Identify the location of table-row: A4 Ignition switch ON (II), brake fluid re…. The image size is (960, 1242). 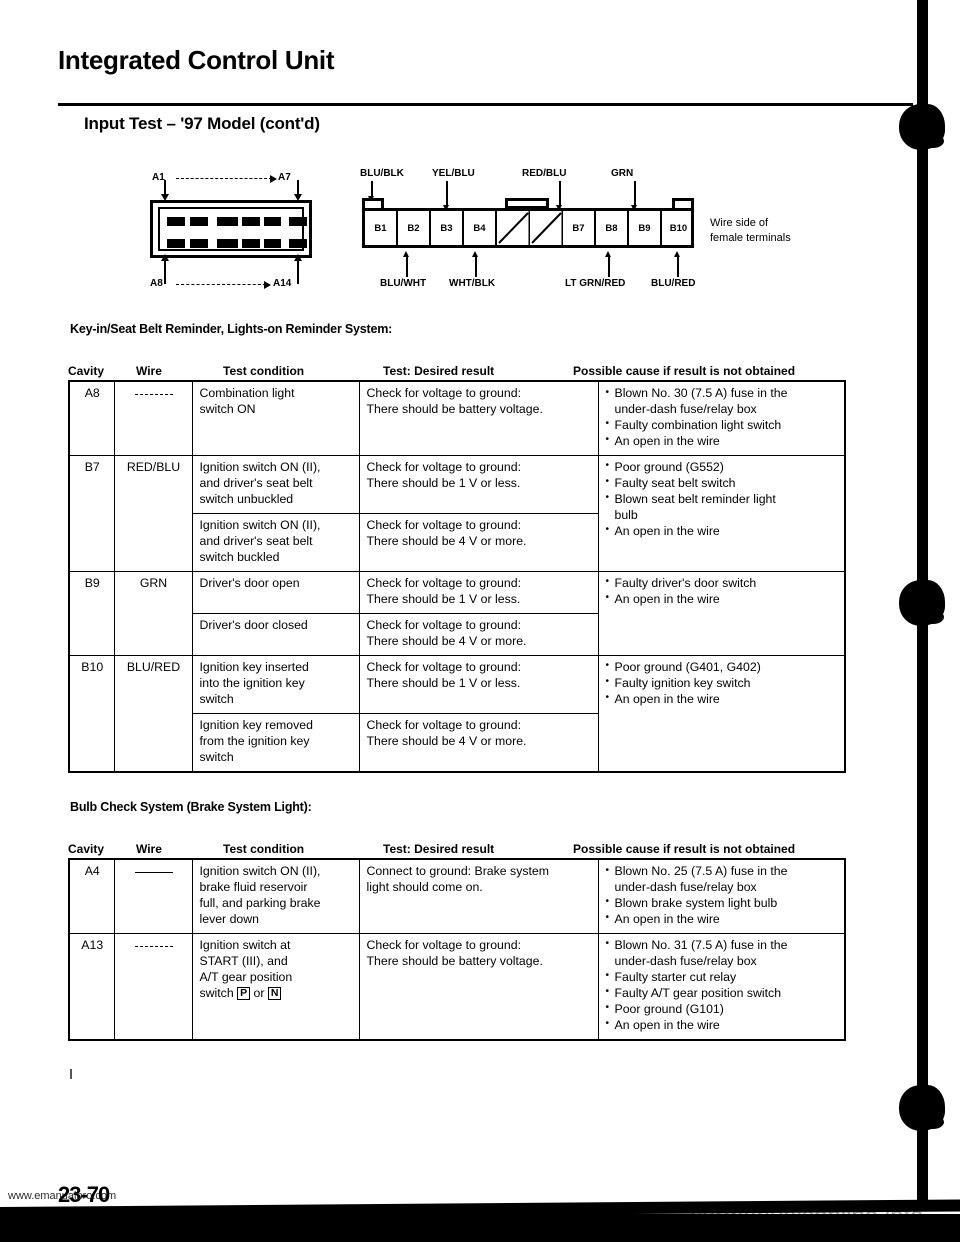
(457, 896).